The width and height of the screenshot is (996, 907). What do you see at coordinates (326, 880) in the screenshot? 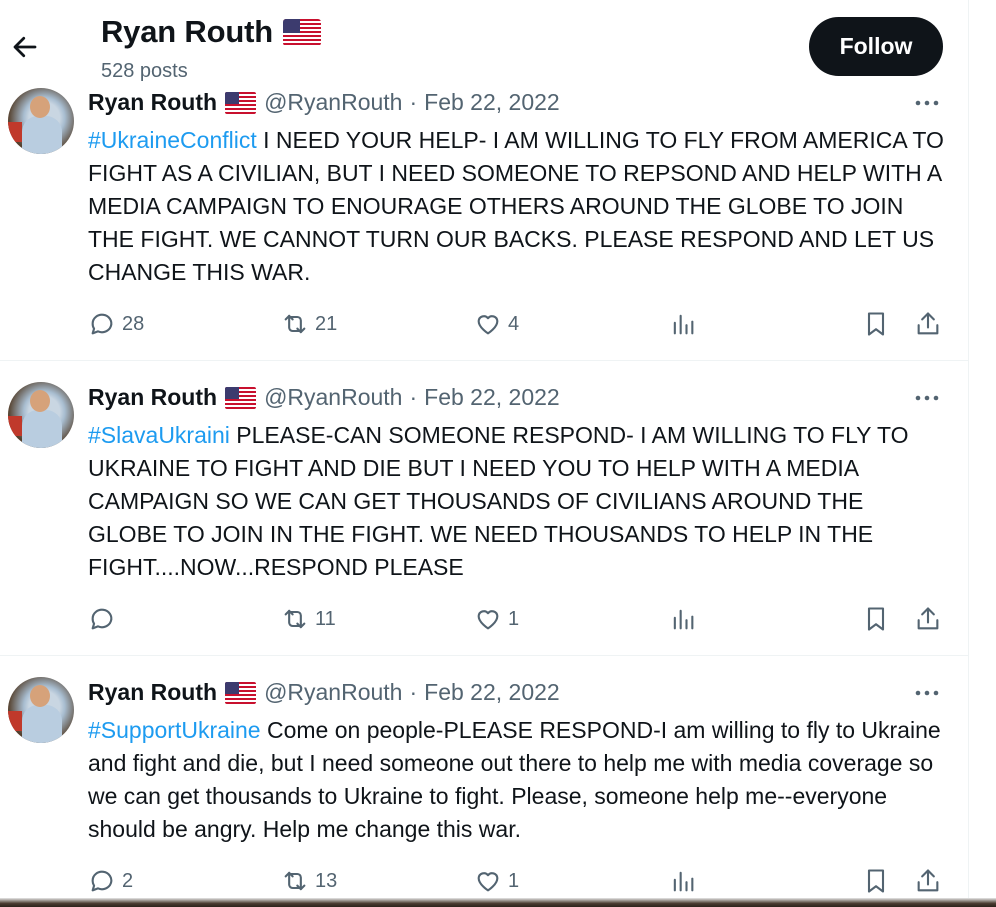
I see `repost-count: 13` at bounding box center [326, 880].